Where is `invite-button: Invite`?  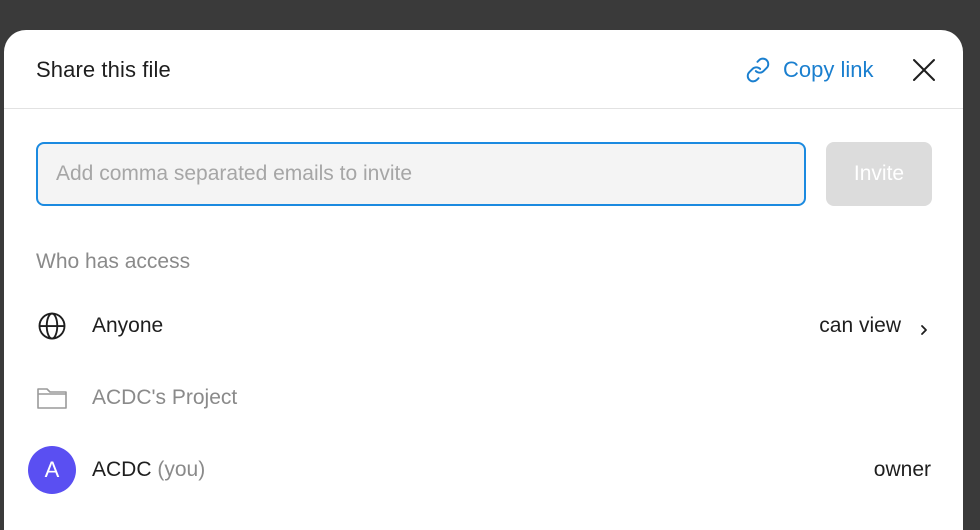 invite-button: Invite is located at coordinates (879, 174).